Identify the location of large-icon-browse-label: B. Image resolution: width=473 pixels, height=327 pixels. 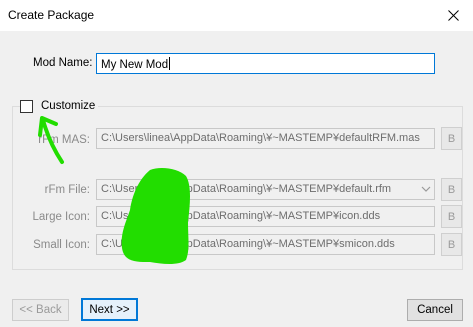
(451, 216).